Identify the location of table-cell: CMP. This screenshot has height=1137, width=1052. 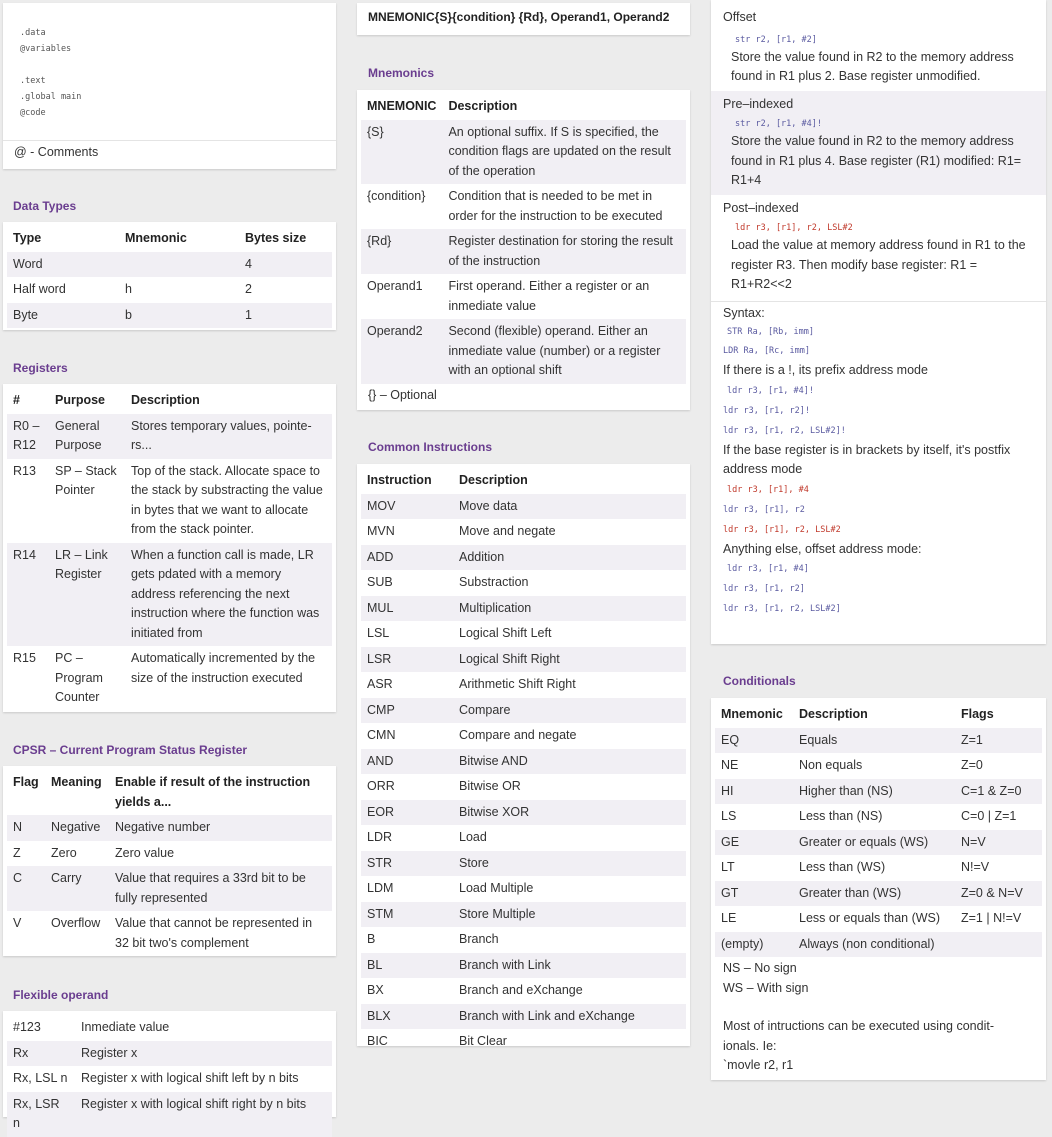
(407, 710).